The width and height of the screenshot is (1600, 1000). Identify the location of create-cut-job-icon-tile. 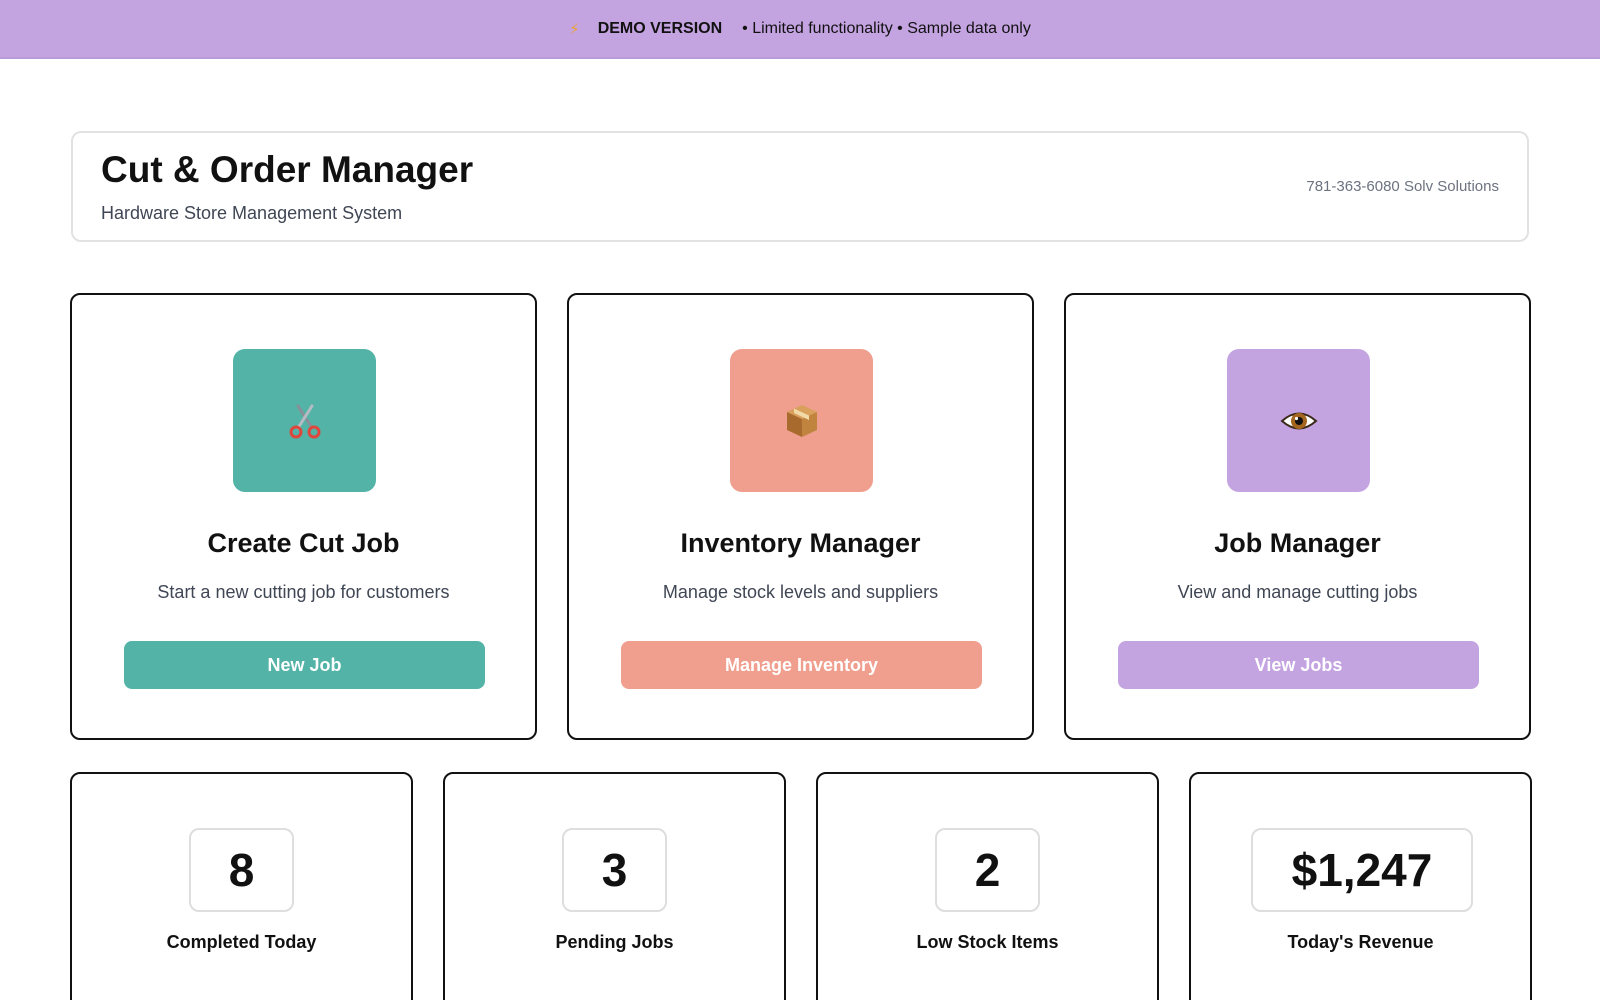
(304, 420).